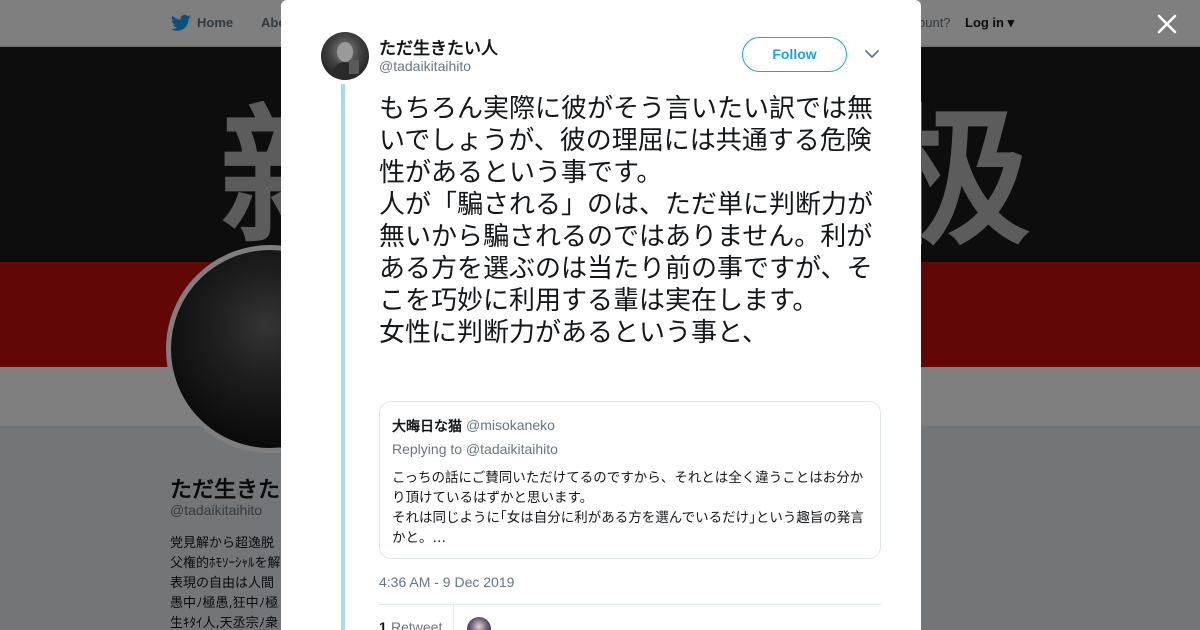  I want to click on close-icon, so click(1167, 24).